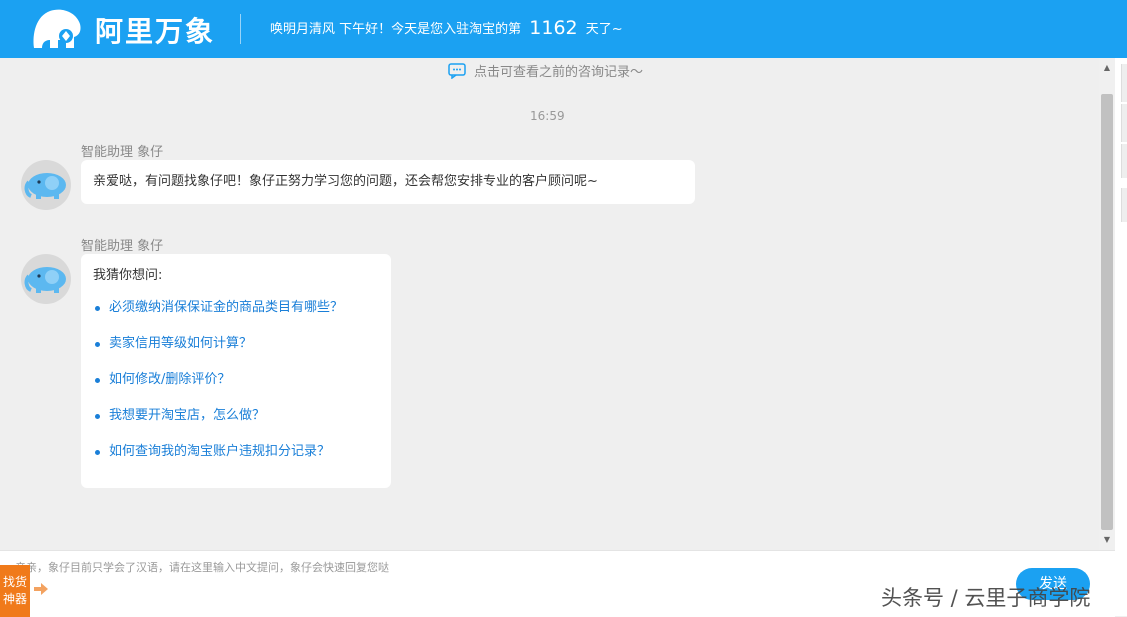 The image size is (1127, 617). I want to click on header-divider, so click(240, 29).